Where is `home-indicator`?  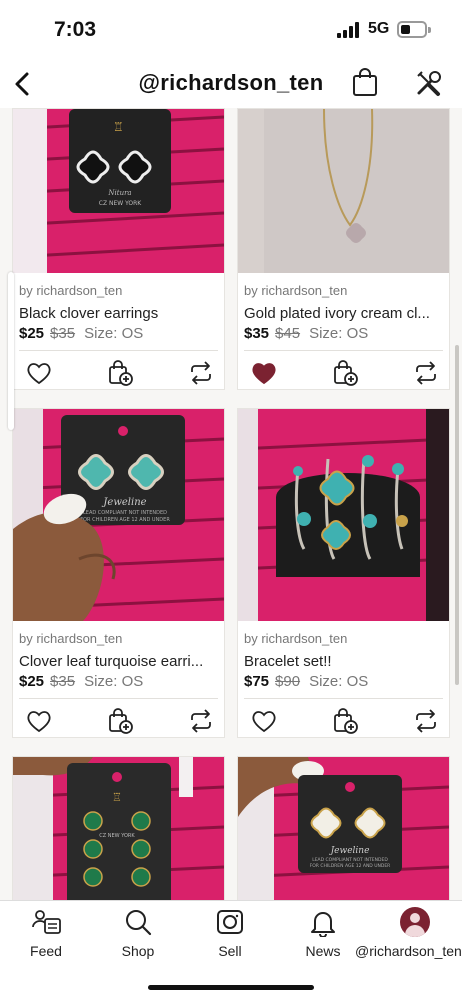 home-indicator is located at coordinates (231, 987).